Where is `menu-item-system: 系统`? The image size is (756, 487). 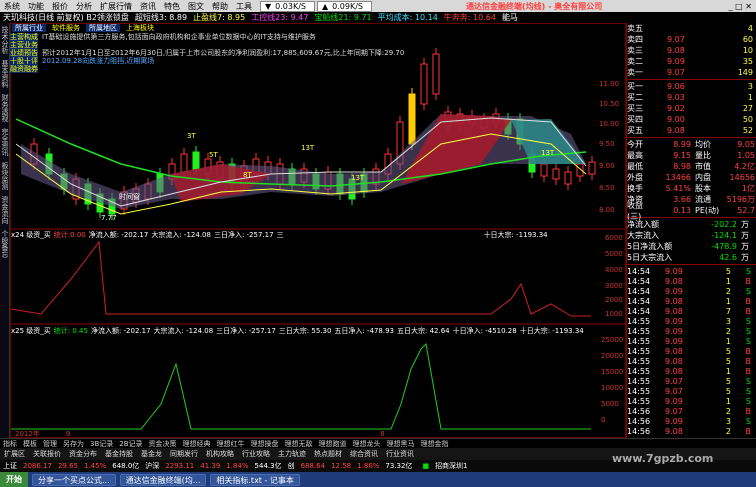 menu-item-system: 系统 is located at coordinates (12, 6).